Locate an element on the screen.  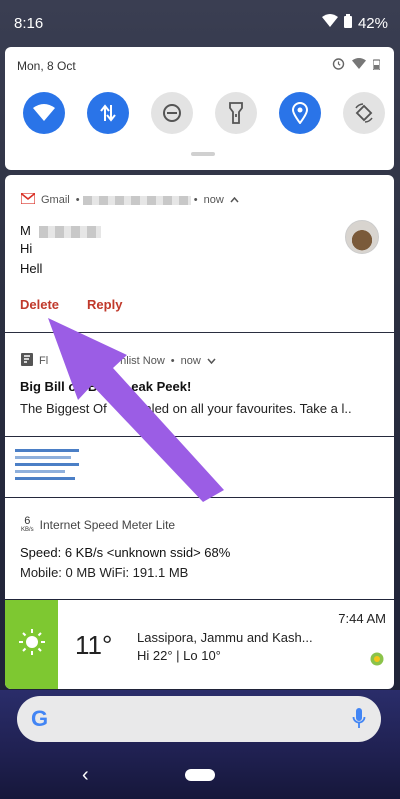
shopping-title: Big Bill on Beak Peek! is located at coordinates (106, 386).